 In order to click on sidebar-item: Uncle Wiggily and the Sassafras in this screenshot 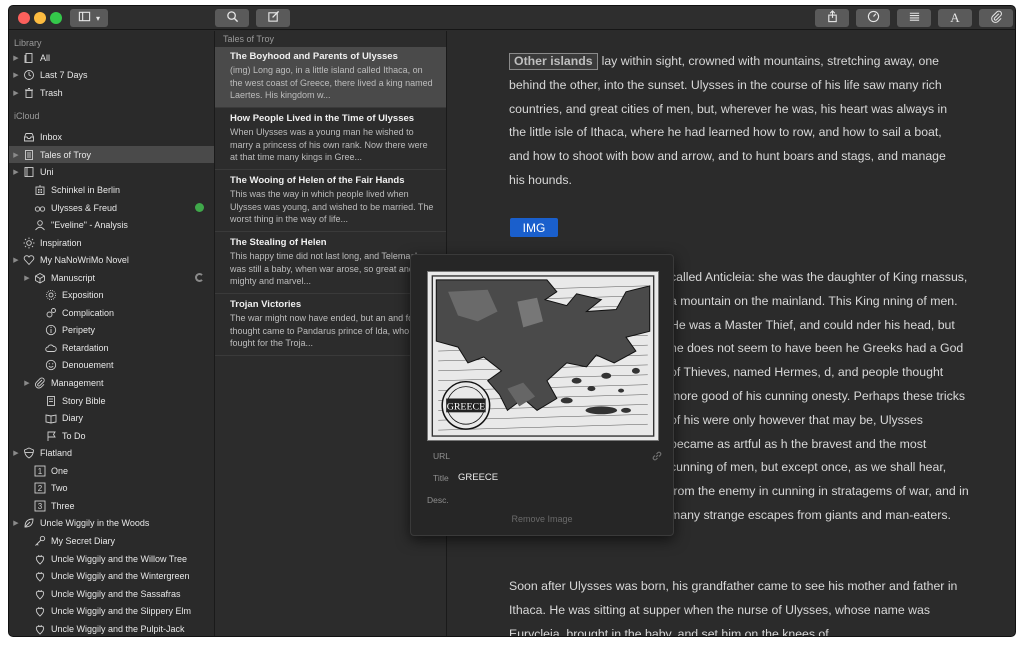, I will do `click(111, 593)`.